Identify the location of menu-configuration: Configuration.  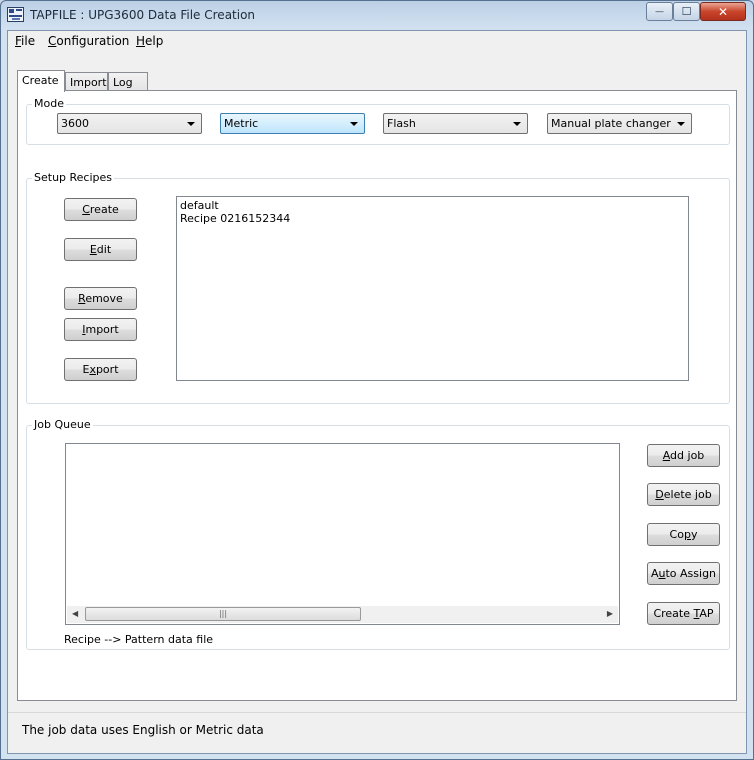
(88, 41).